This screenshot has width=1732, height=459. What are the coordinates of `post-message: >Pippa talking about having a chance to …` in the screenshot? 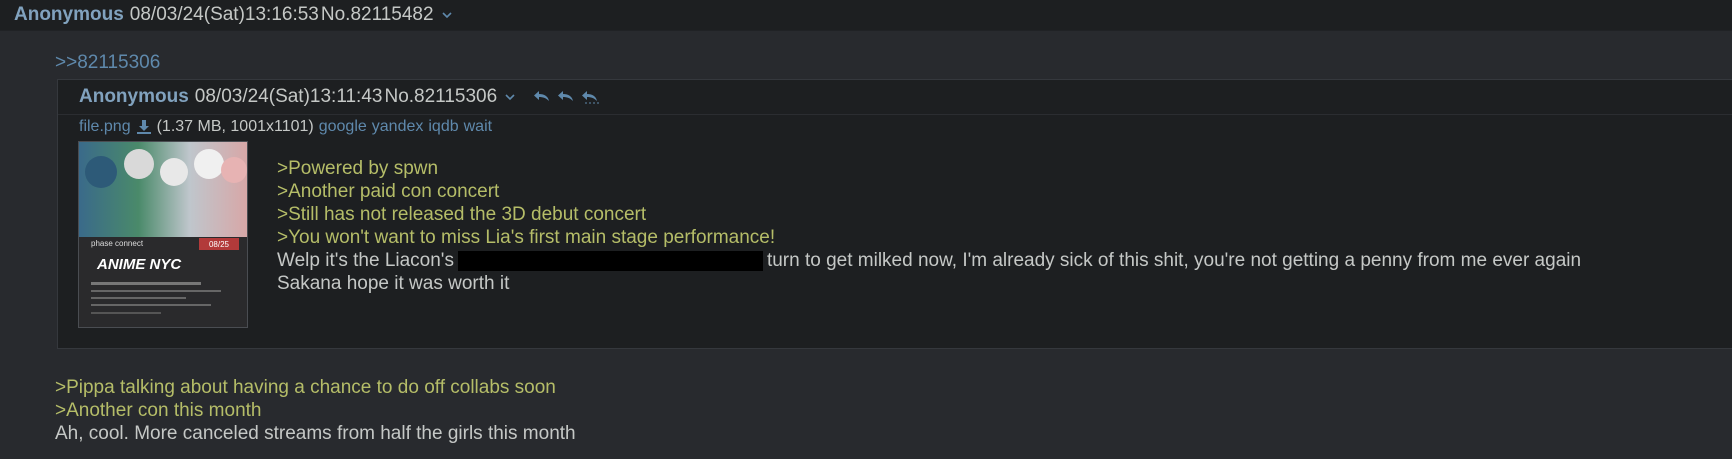 It's located at (315, 410).